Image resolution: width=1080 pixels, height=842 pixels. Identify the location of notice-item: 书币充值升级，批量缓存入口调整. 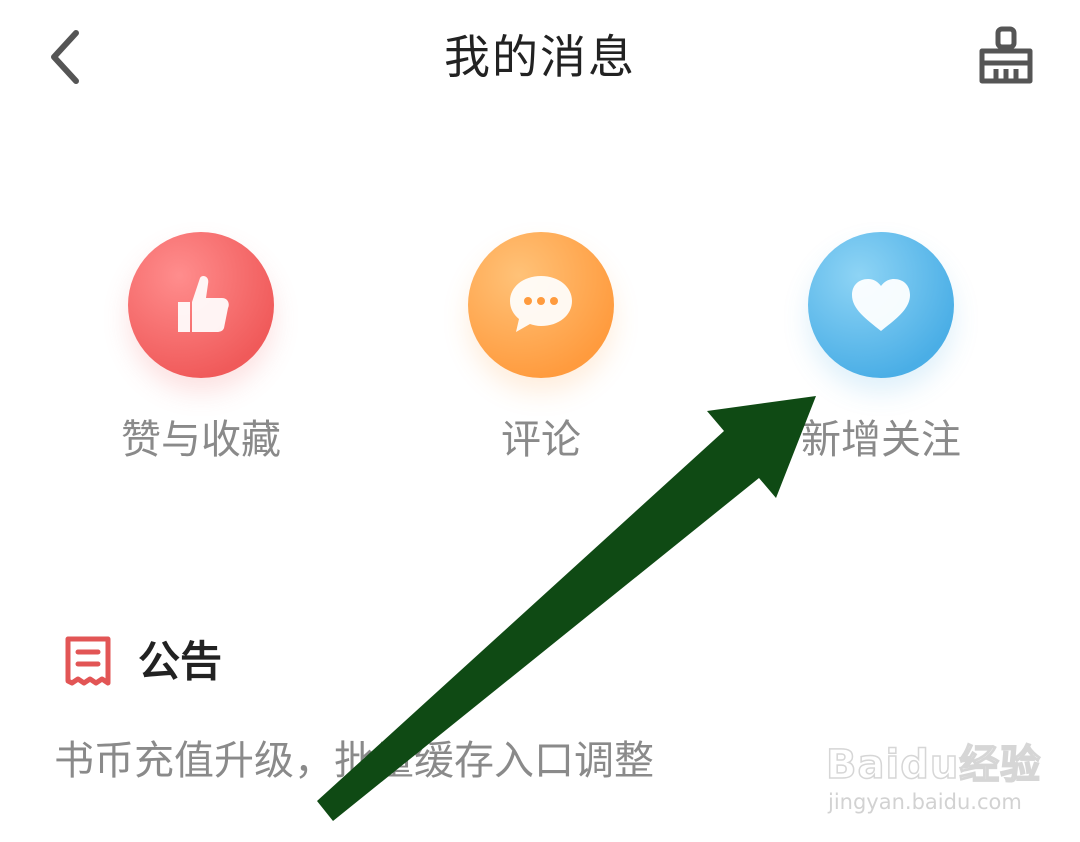
(354, 761).